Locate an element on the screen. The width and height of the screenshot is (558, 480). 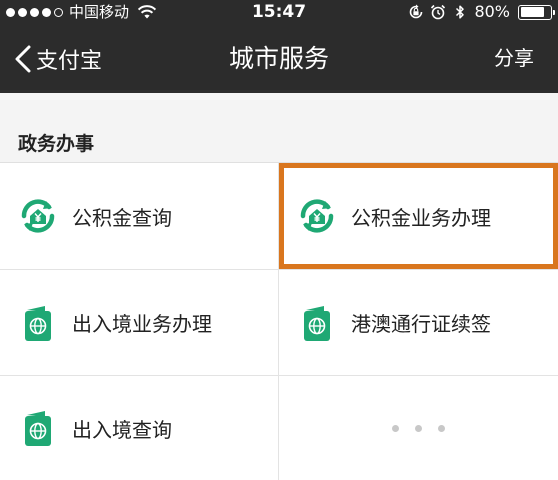
page-title: 城市服务 is located at coordinates (278, 58).